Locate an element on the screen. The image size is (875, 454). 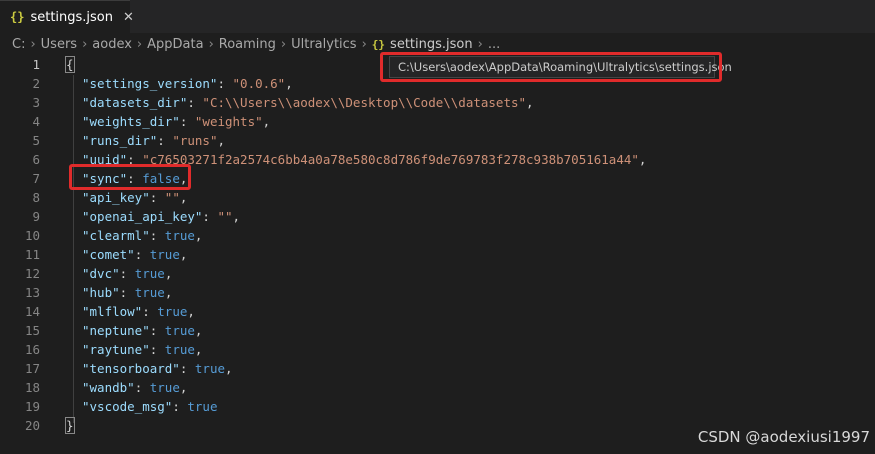
json-key: "comet" is located at coordinates (108, 254).